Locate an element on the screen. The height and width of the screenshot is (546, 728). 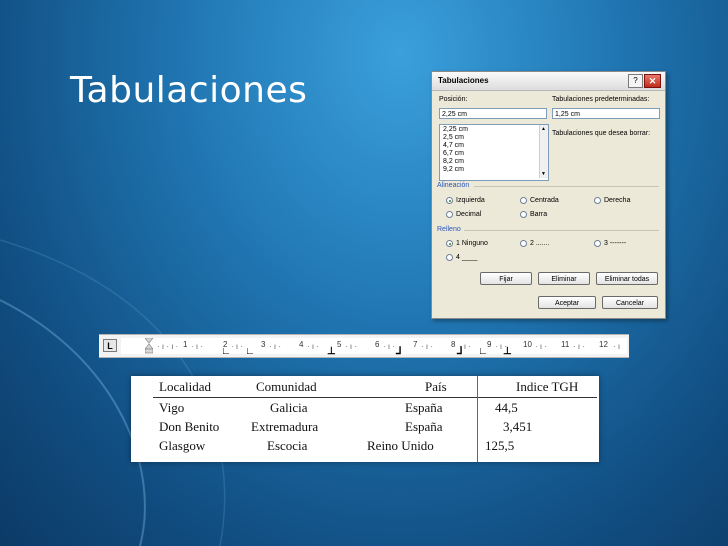
ruler-number: 3 is located at coordinates (263, 344).